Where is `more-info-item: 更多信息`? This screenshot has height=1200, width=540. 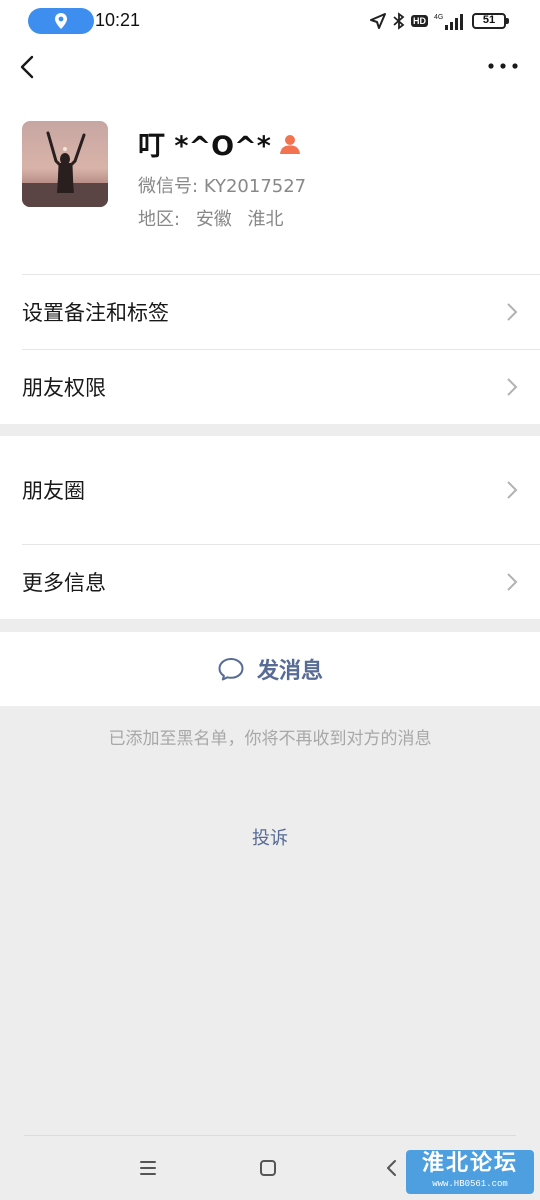
more-info-item: 更多信息 is located at coordinates (270, 581).